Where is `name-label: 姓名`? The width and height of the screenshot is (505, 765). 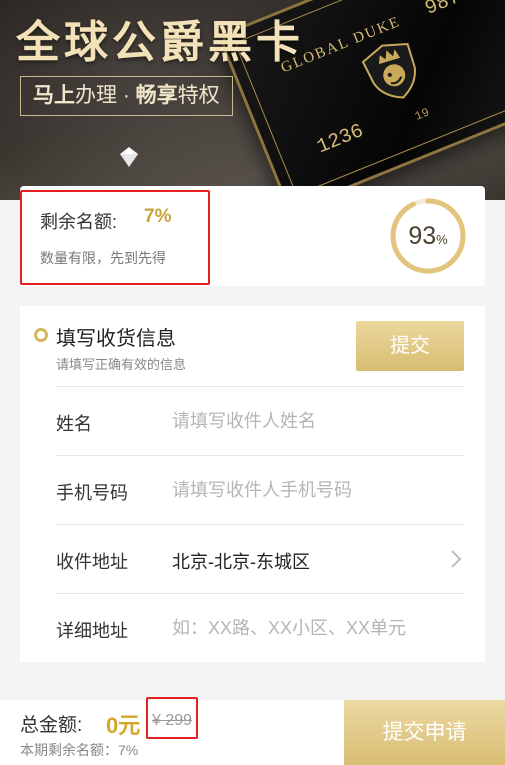
name-label: 姓名 is located at coordinates (74, 424).